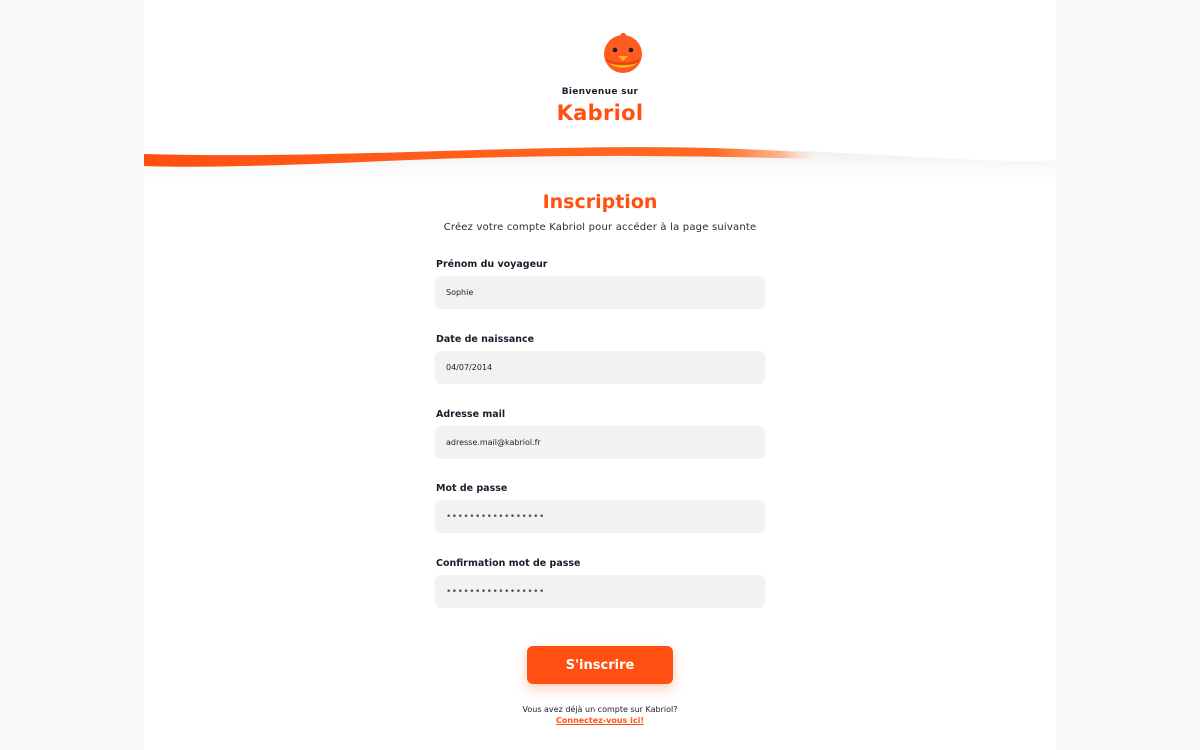 This screenshot has height=750, width=1200. I want to click on password-label: Mot de passe, so click(472, 488).